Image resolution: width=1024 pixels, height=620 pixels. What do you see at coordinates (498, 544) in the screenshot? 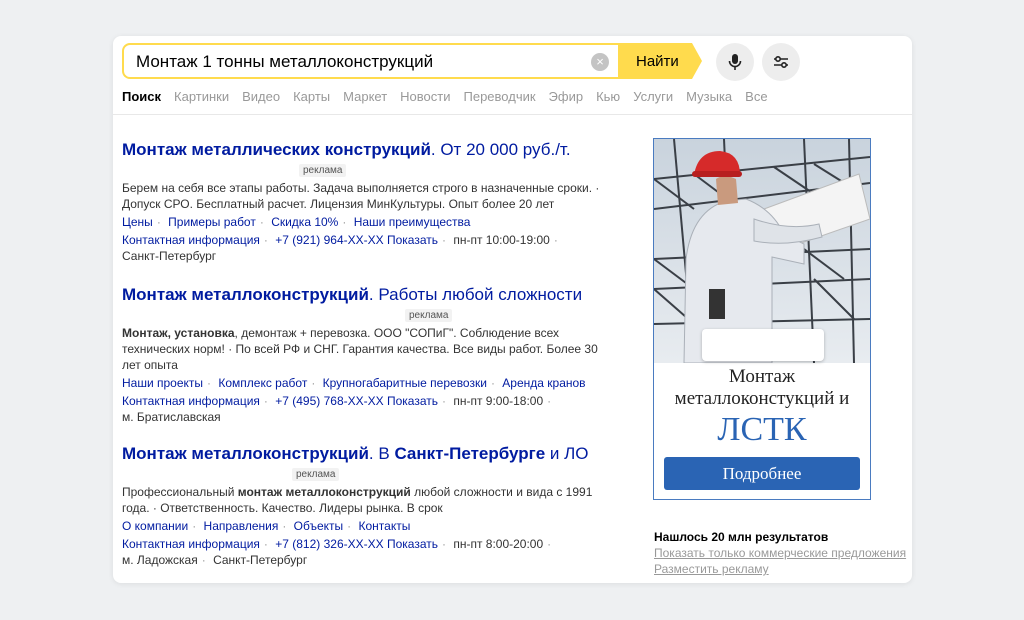
I see `work-hours: пн-пт 8:00-20:00` at bounding box center [498, 544].